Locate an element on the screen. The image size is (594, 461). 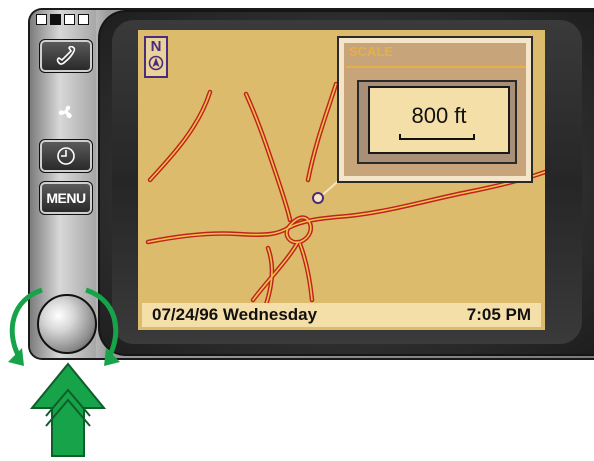
fan-button is located at coordinates (66, 112).